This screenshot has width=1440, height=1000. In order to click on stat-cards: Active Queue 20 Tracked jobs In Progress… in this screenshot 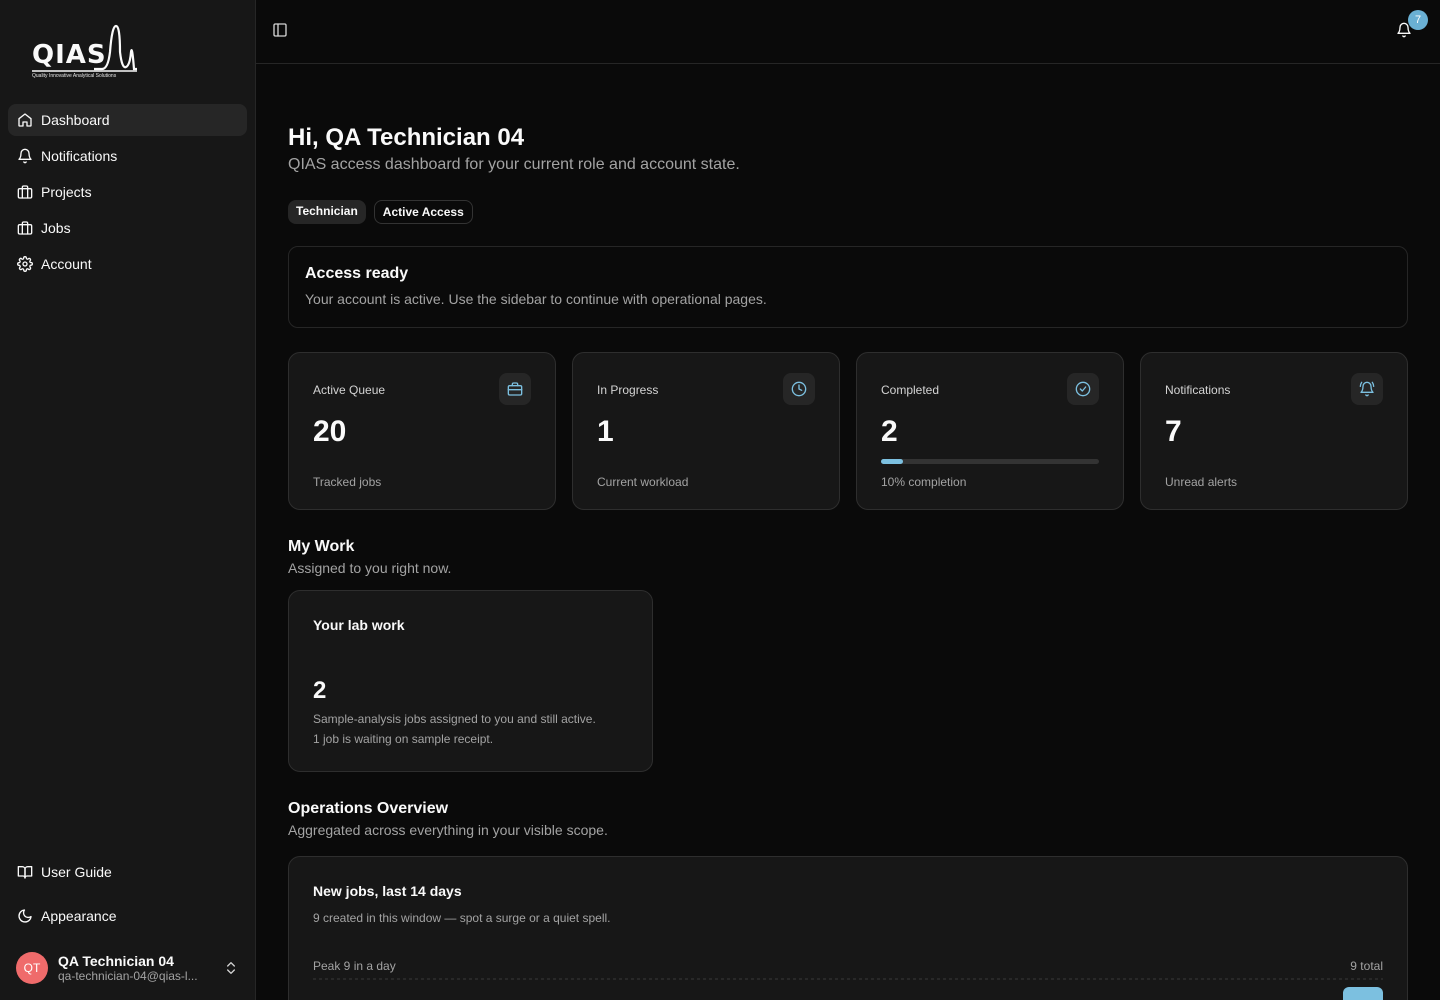, I will do `click(848, 431)`.